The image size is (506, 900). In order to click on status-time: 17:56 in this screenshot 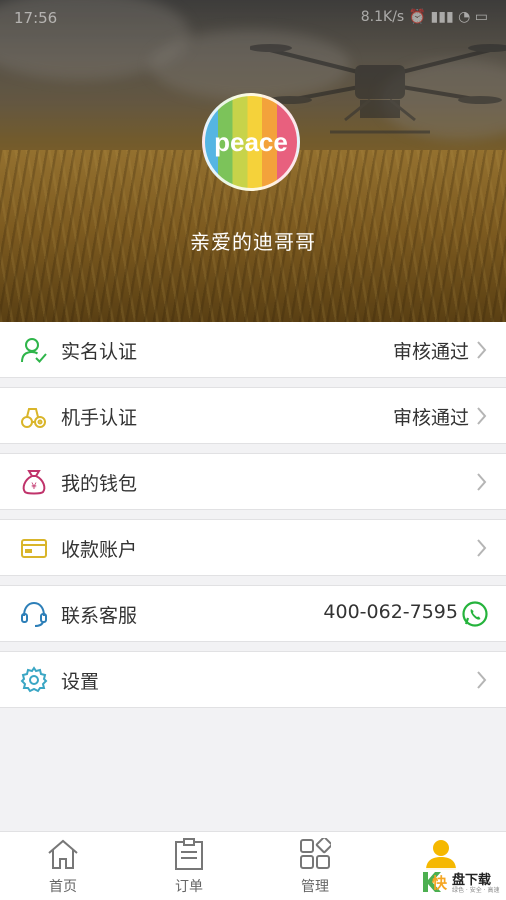, I will do `click(36, 18)`.